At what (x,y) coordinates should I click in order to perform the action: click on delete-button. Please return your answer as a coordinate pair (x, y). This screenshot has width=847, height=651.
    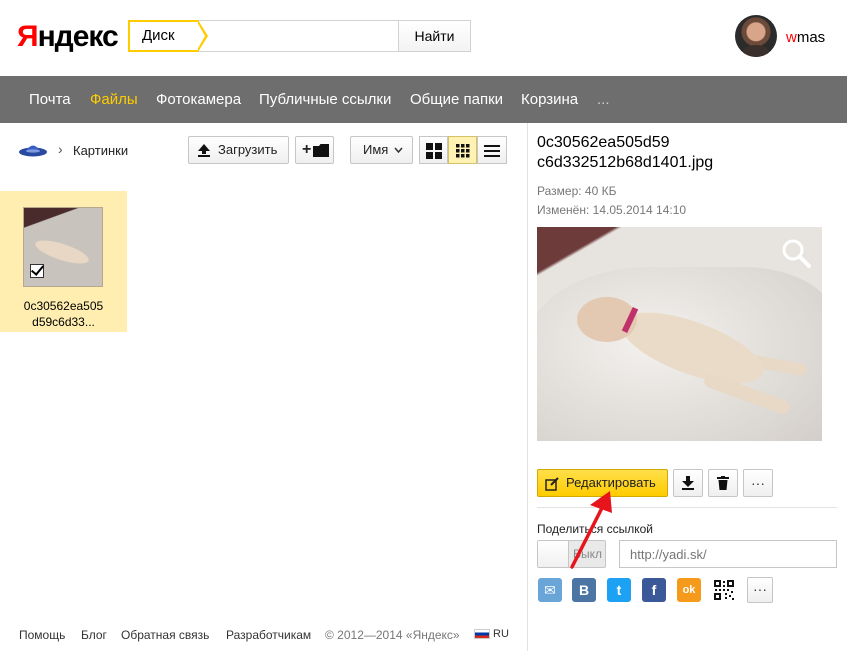
    Looking at the image, I should click on (723, 483).